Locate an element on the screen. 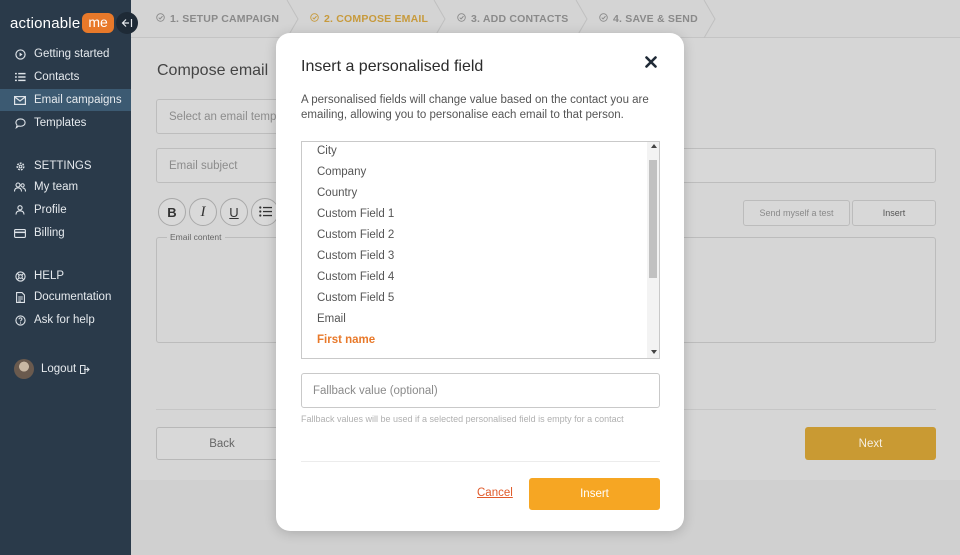 This screenshot has width=960, height=555. play-circle-icon is located at coordinates (20, 54).